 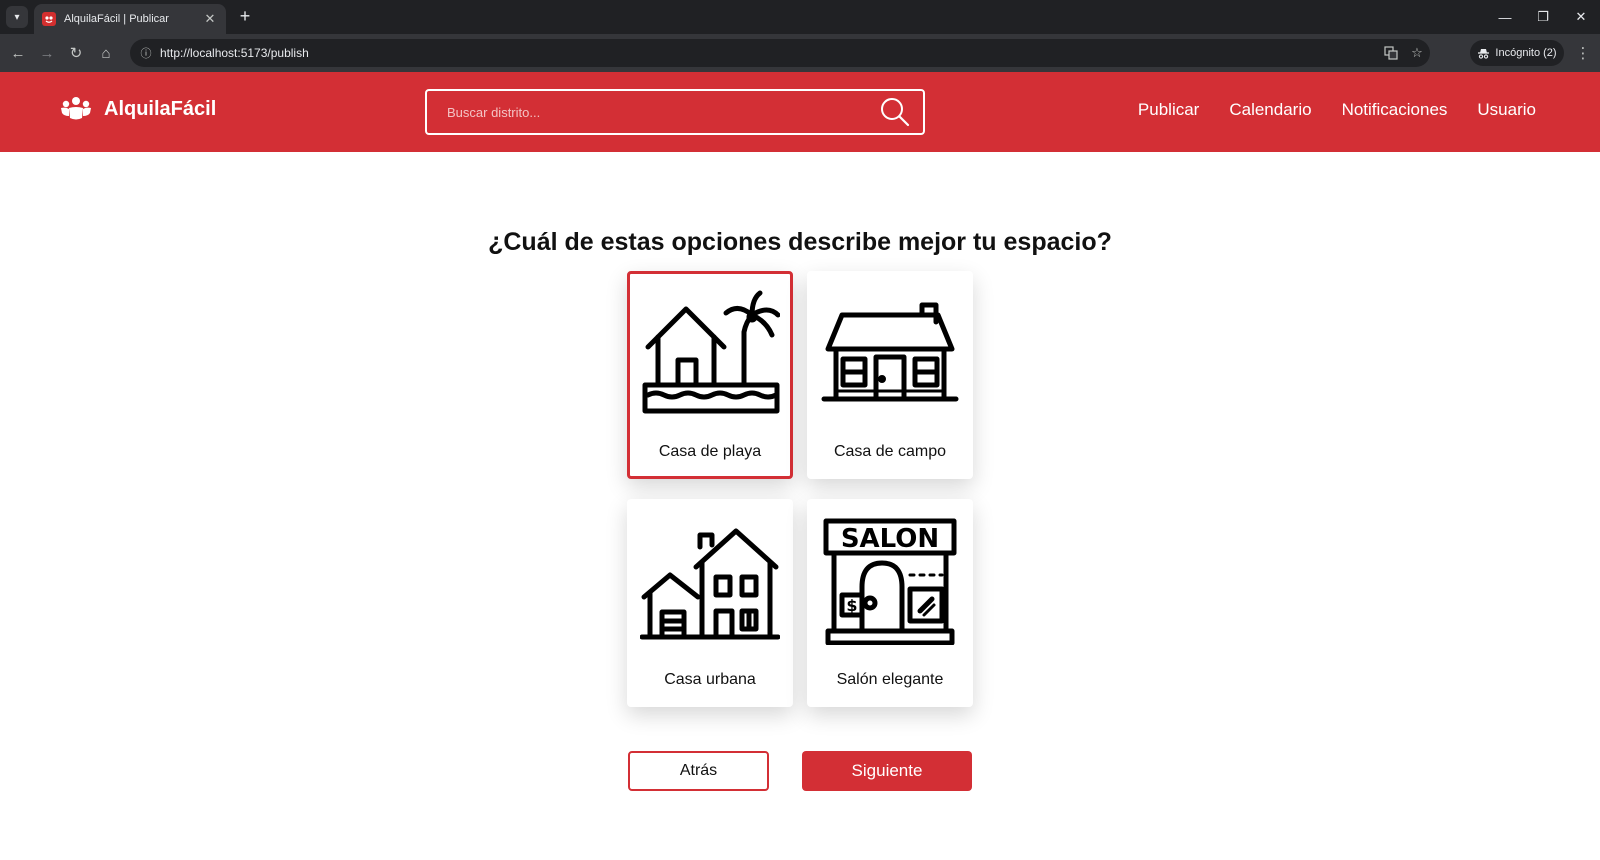 I want to click on nav-notificaciones: Notificaciones, so click(x=1395, y=110).